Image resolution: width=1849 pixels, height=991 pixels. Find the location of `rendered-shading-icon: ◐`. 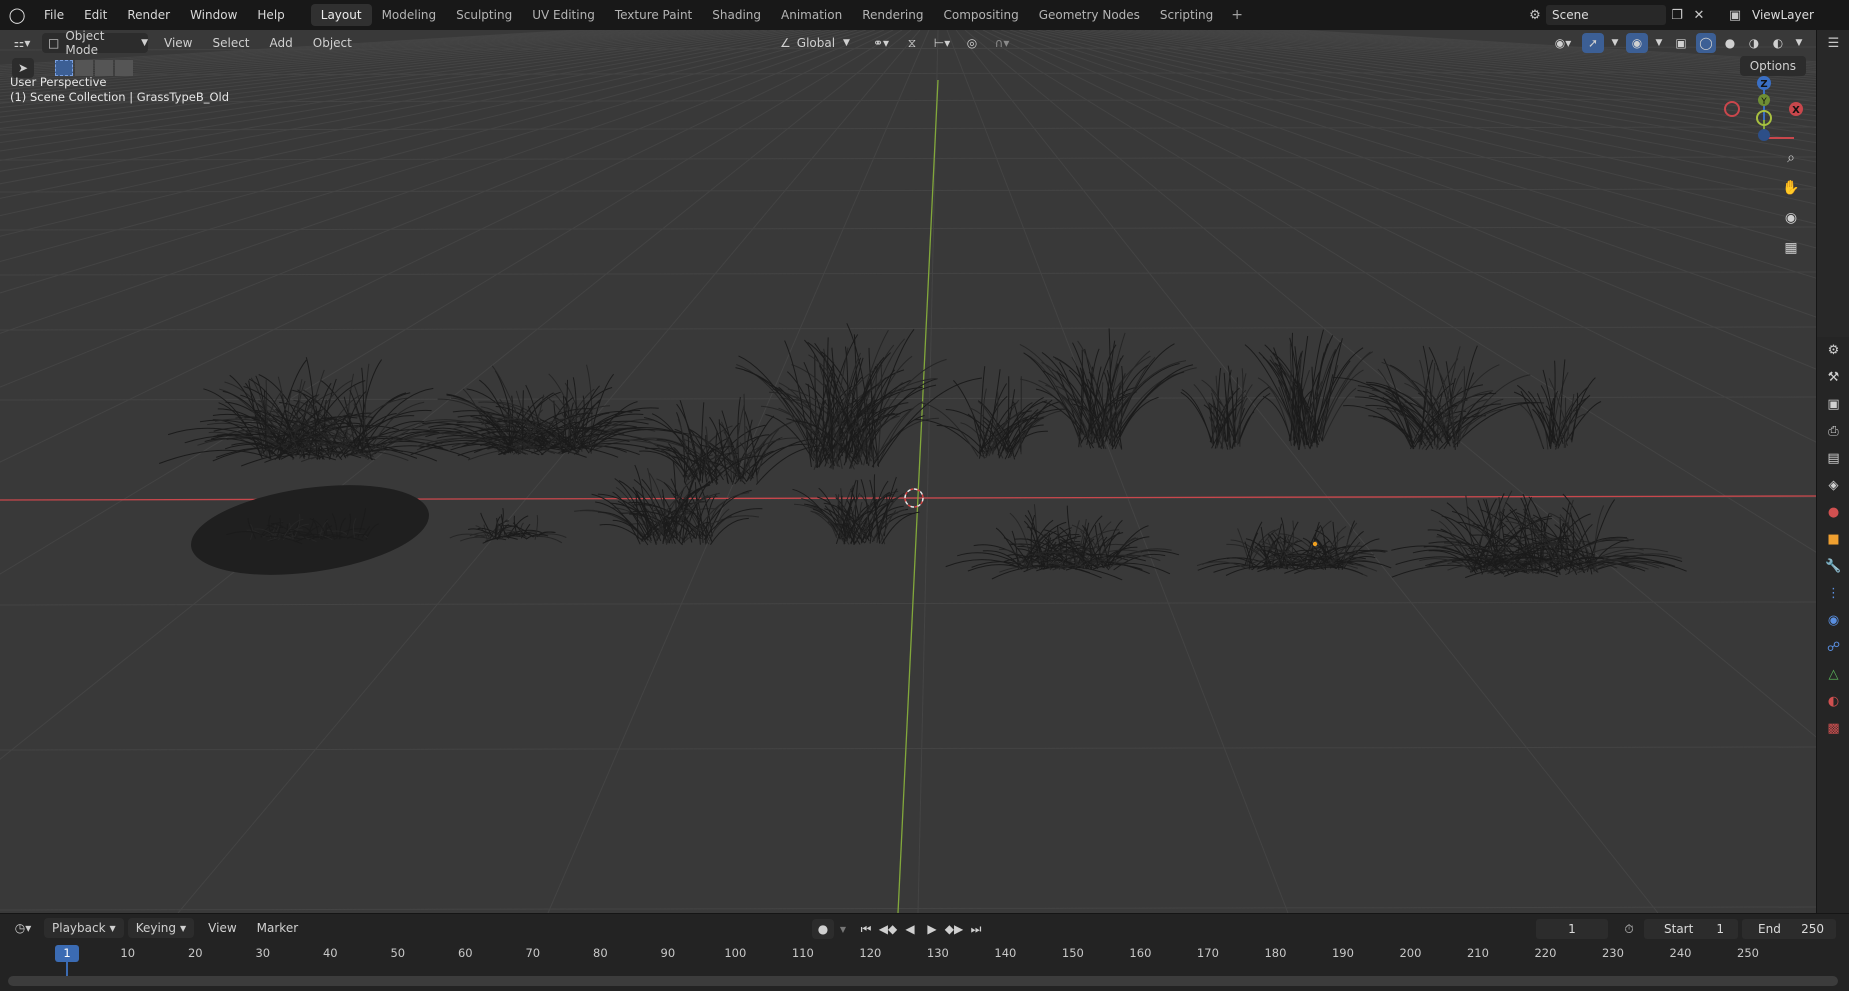

rendered-shading-icon: ◐ is located at coordinates (1778, 43).